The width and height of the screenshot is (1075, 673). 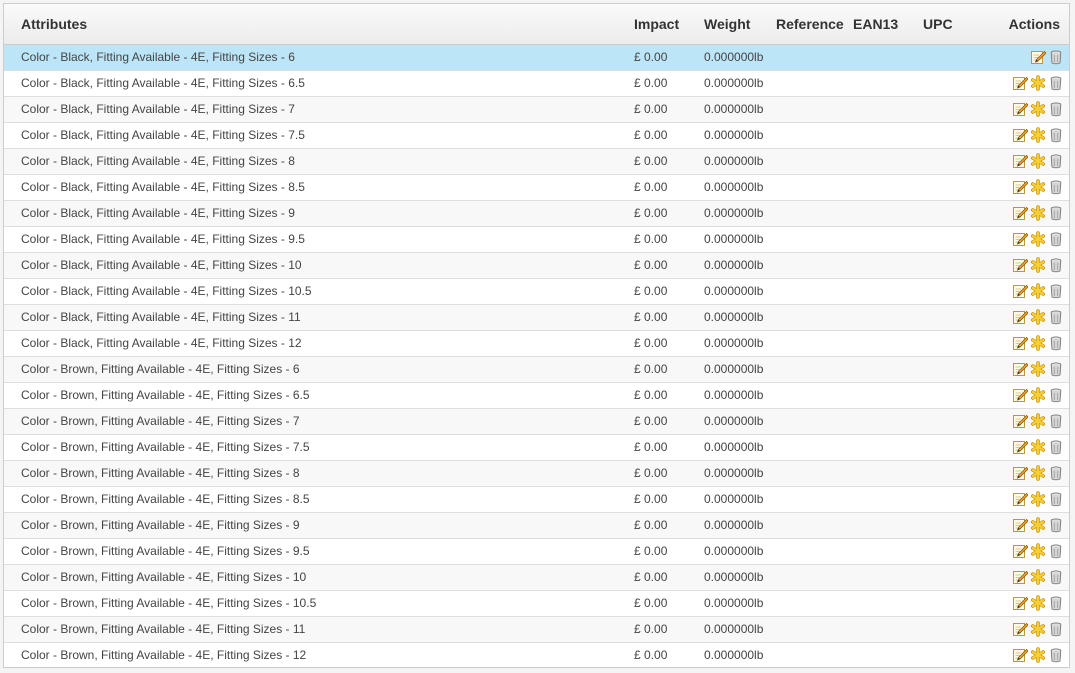 I want to click on header-upc: UPC, so click(x=950, y=24).